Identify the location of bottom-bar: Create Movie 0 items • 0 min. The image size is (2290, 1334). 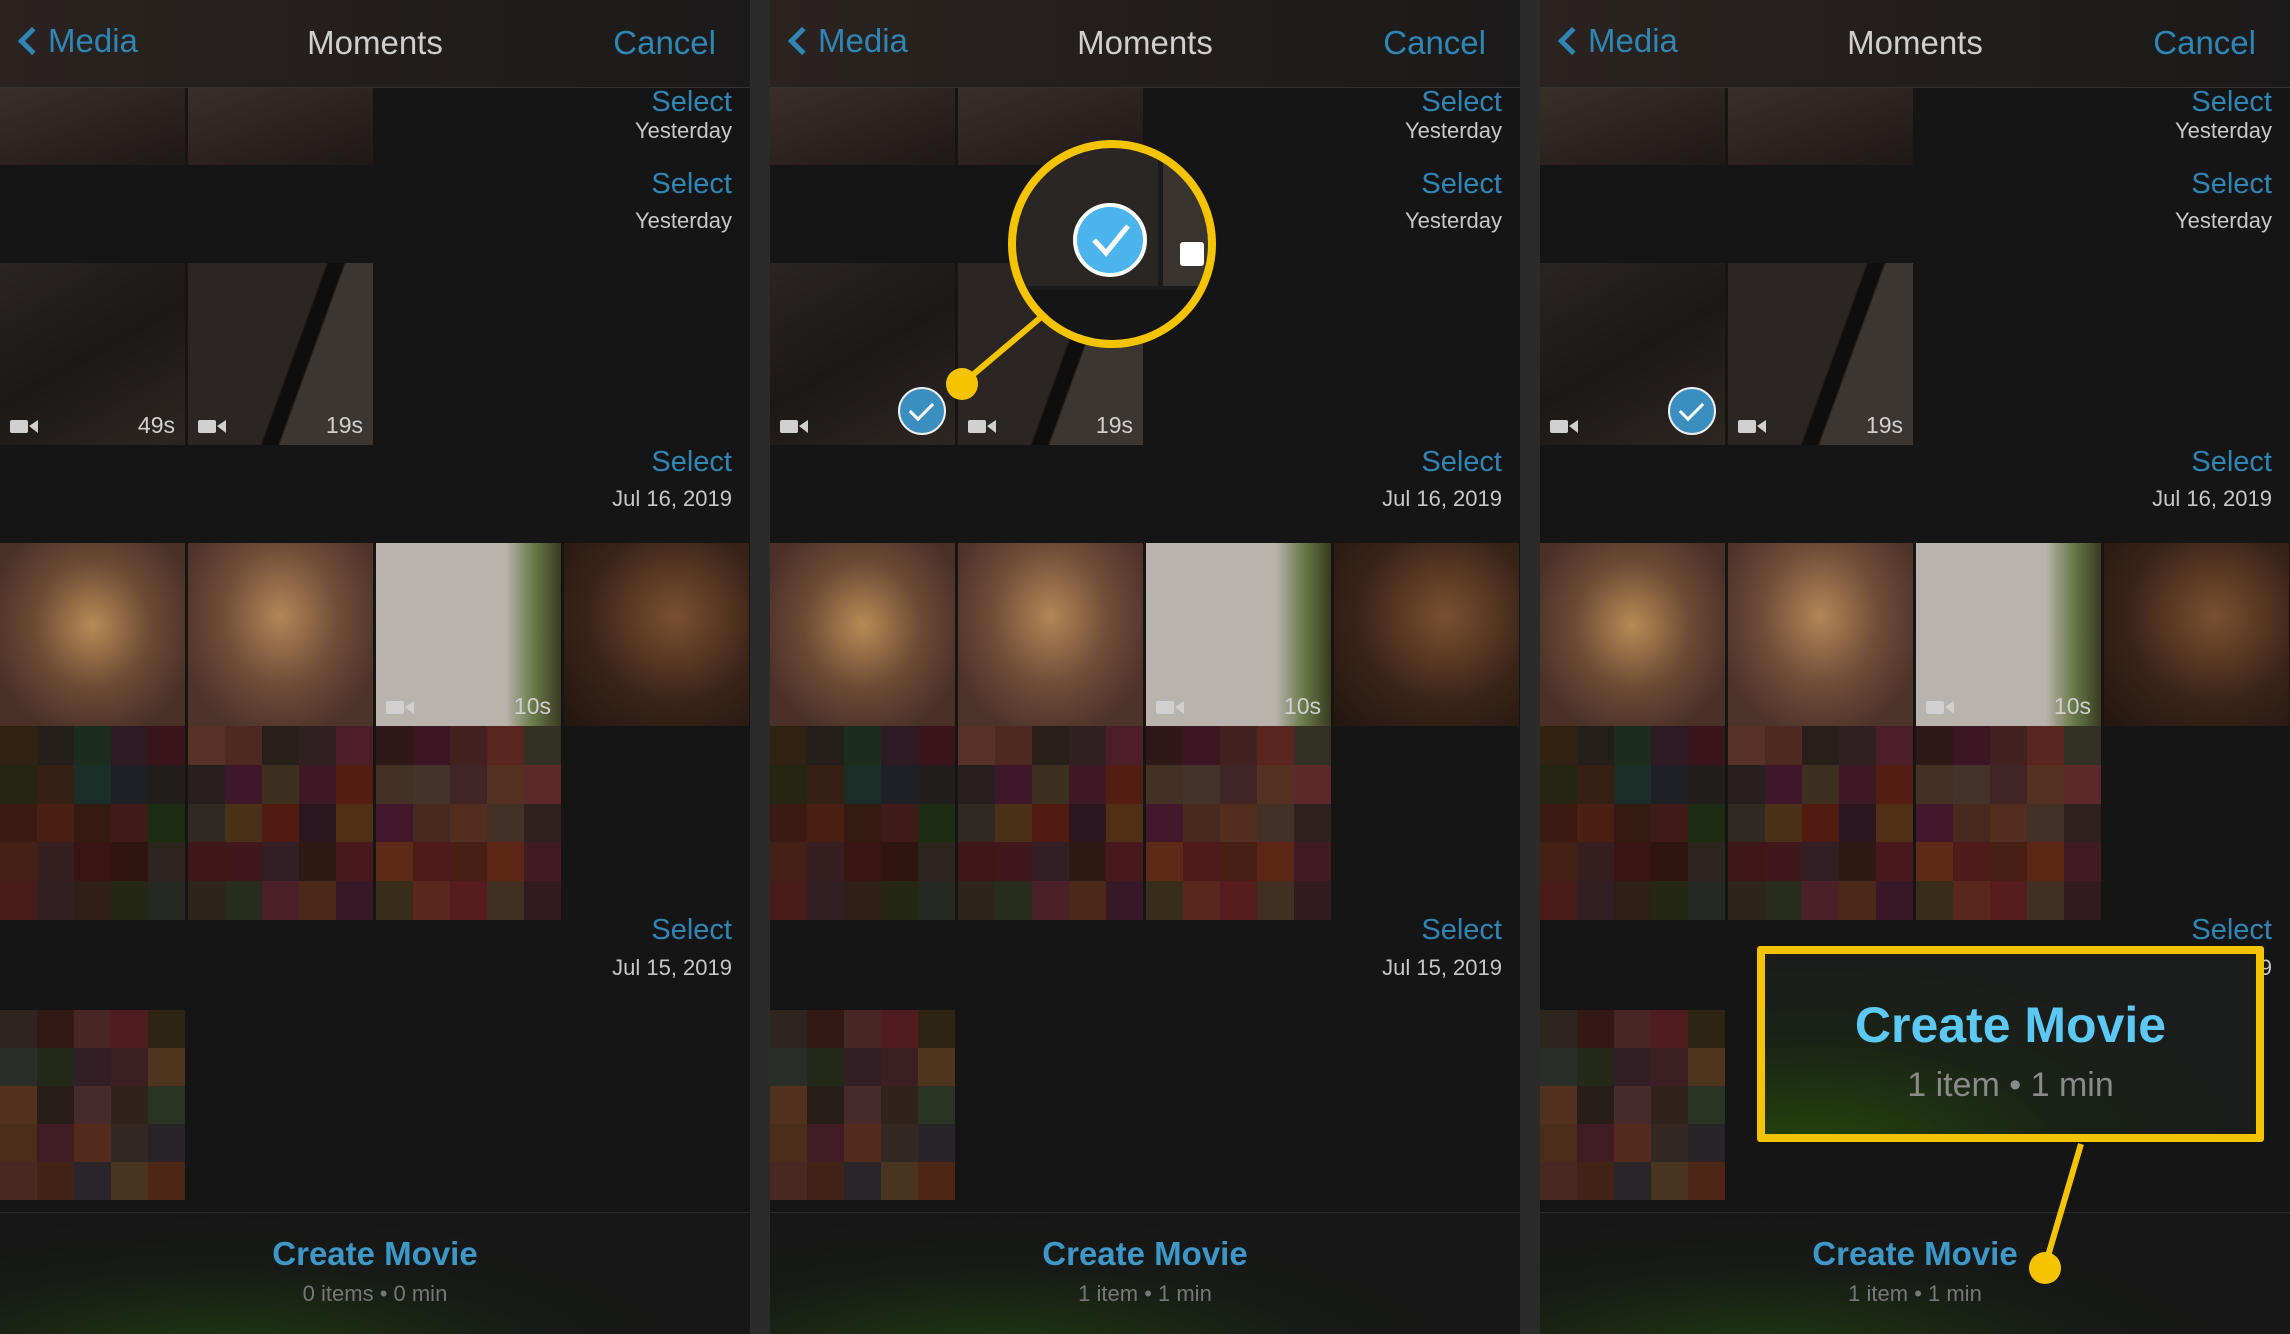
(375, 1273).